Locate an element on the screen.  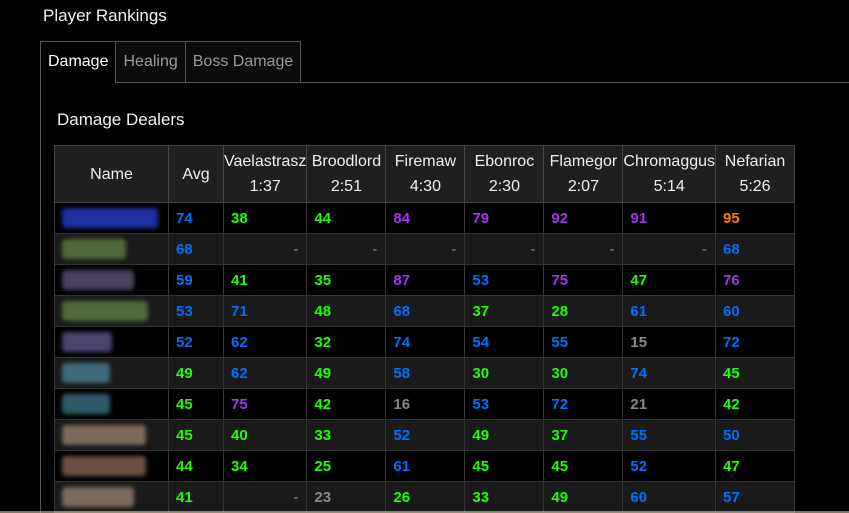
table-row: 45 40 33 52 49 37 55 50 is located at coordinates (425, 435).